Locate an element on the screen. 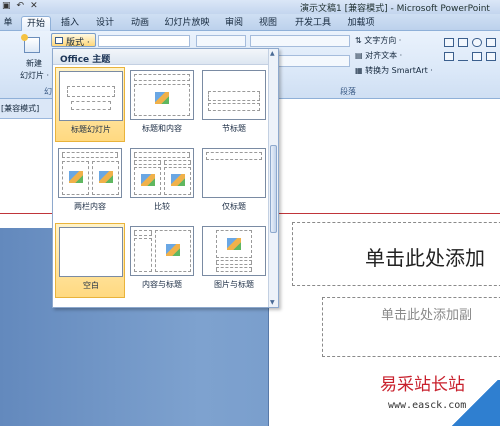 The image size is (500, 426). layout-comparison: 比较 is located at coordinates (162, 182).